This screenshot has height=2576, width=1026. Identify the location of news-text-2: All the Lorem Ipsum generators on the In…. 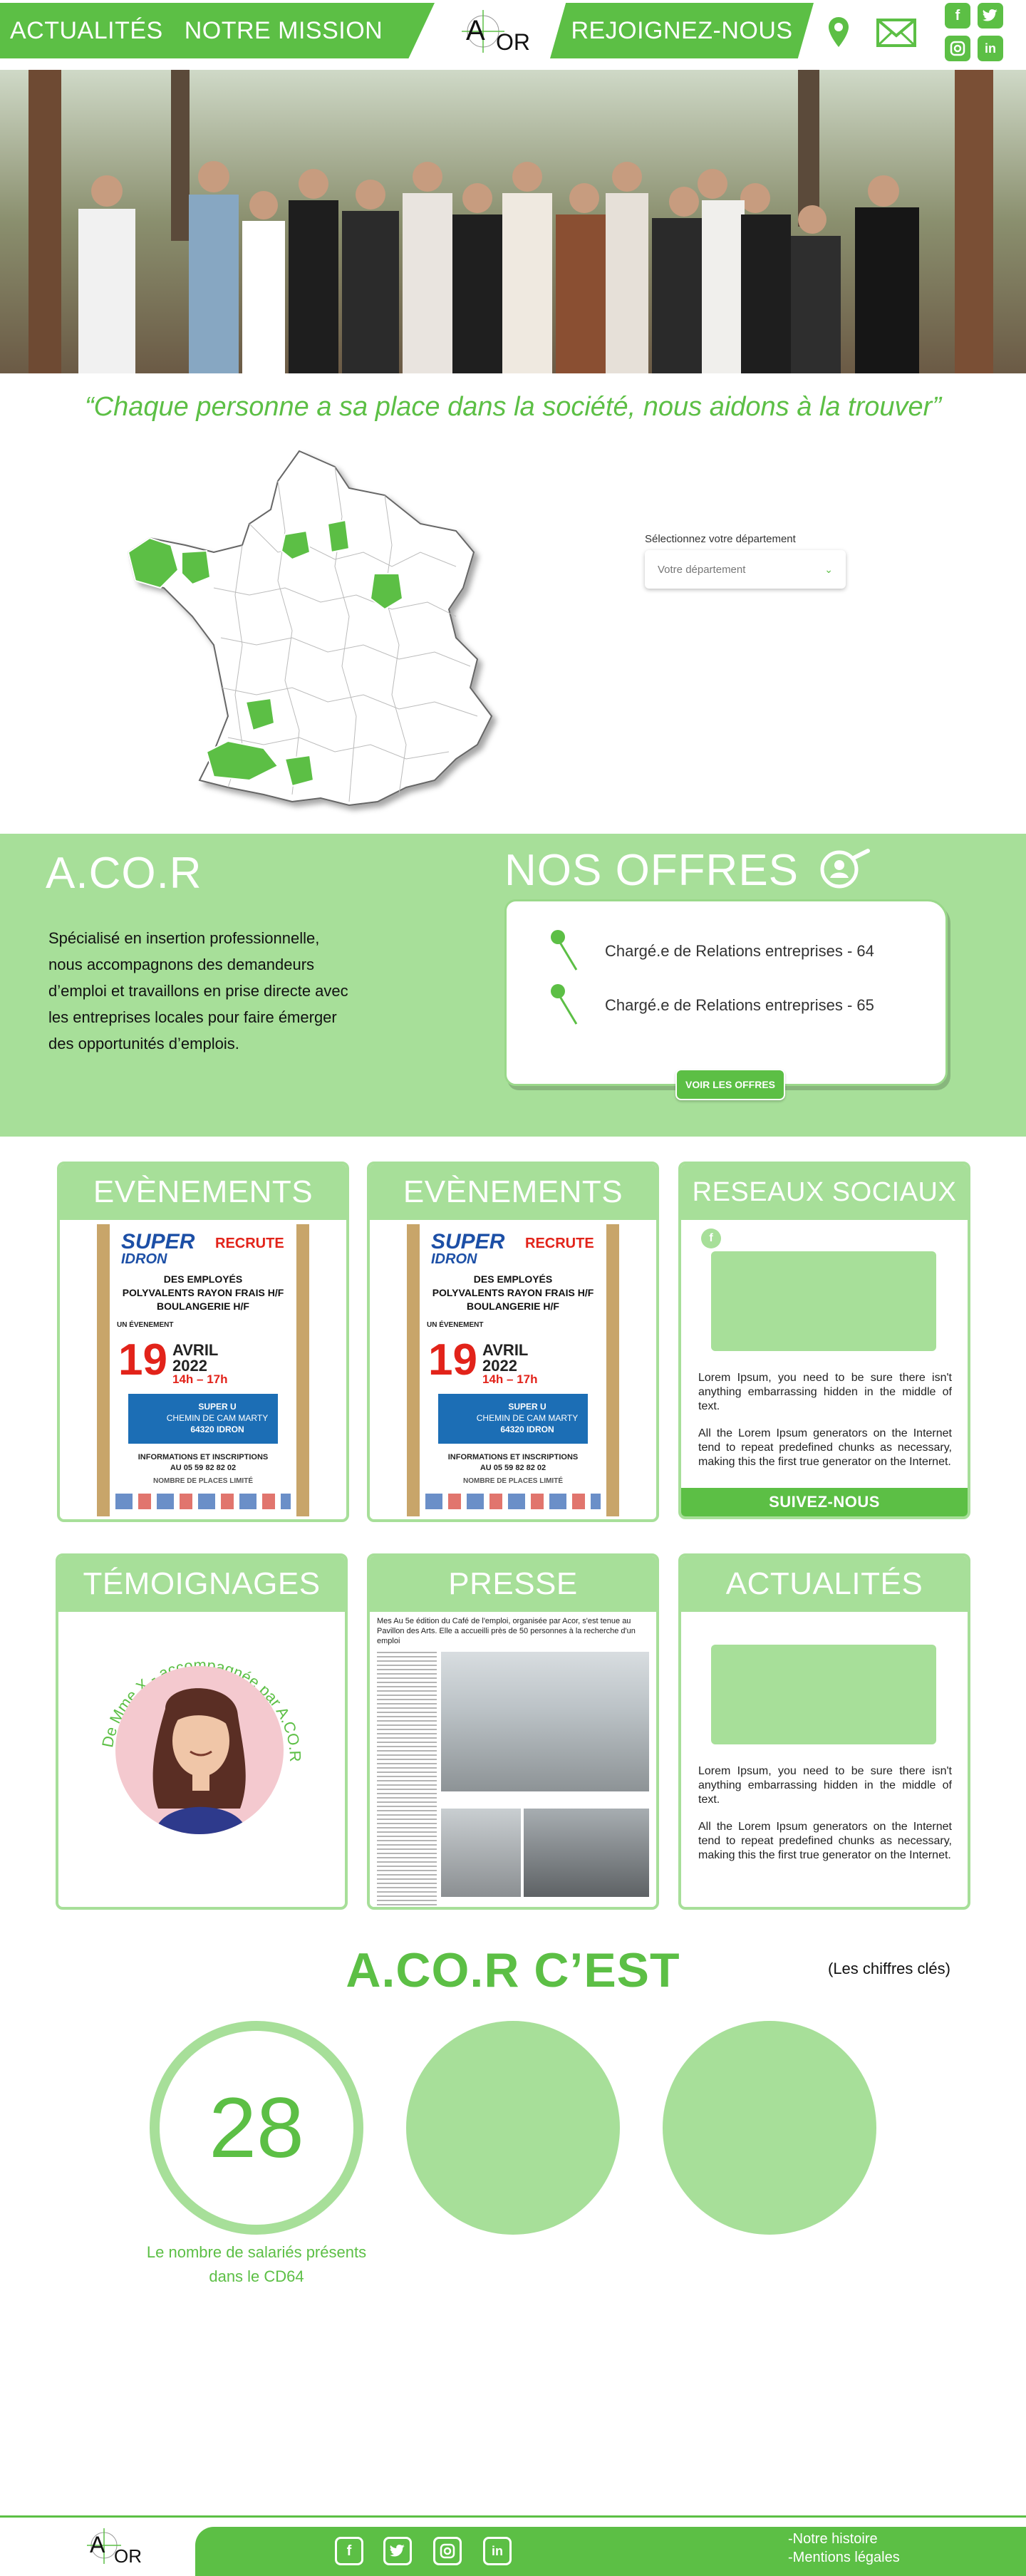
(825, 1841).